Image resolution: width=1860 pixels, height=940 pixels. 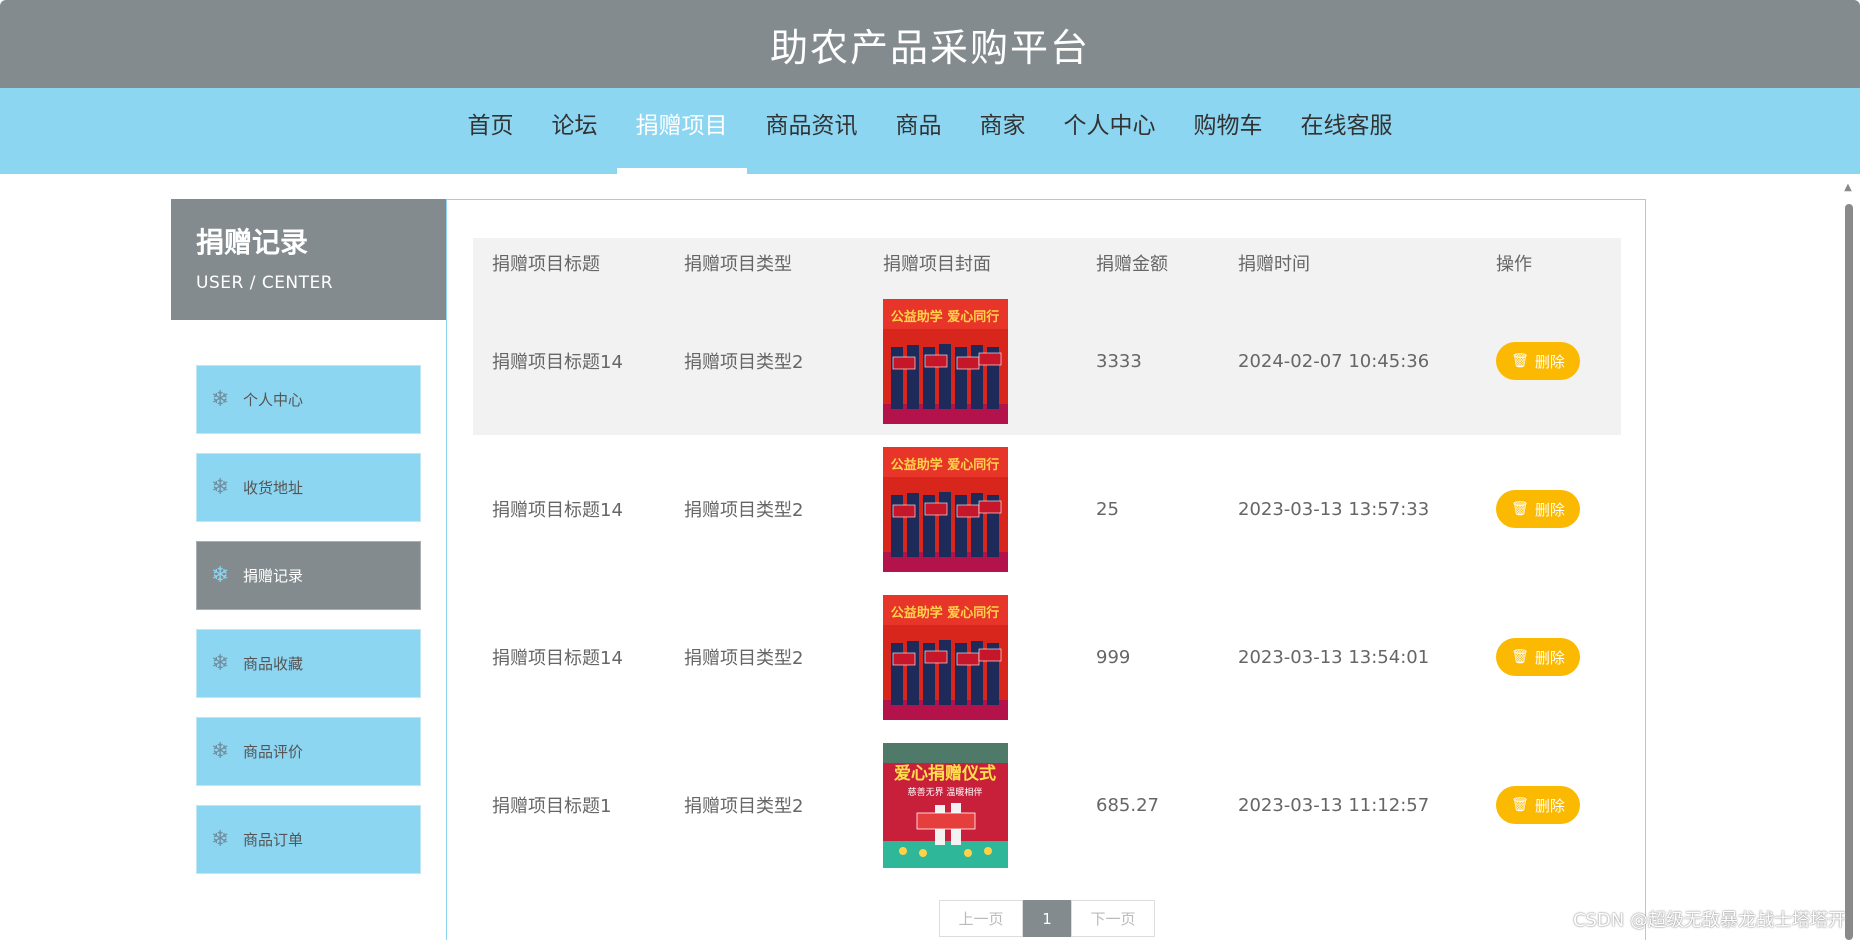 What do you see at coordinates (308, 575) in the screenshot?
I see `sidebar-item-donation-records: ❄ 捐赠记录` at bounding box center [308, 575].